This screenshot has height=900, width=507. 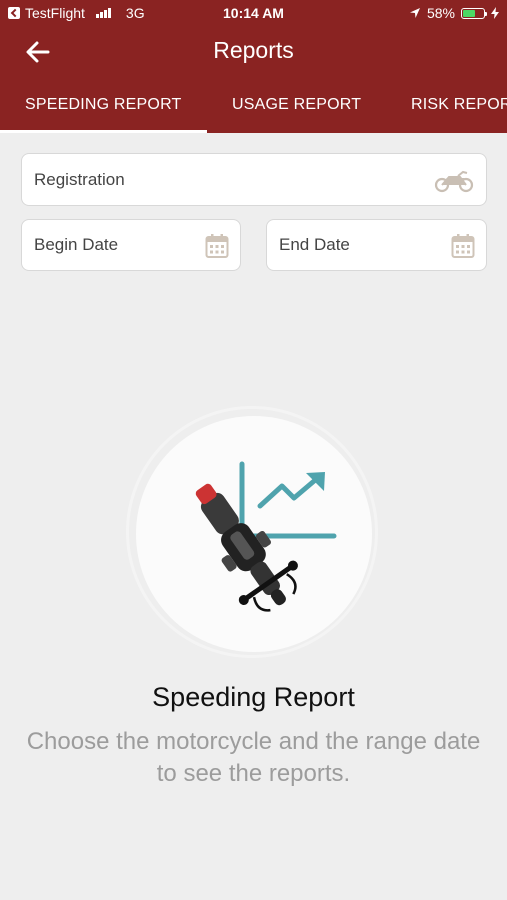 I want to click on end-date-input, so click(x=361, y=245).